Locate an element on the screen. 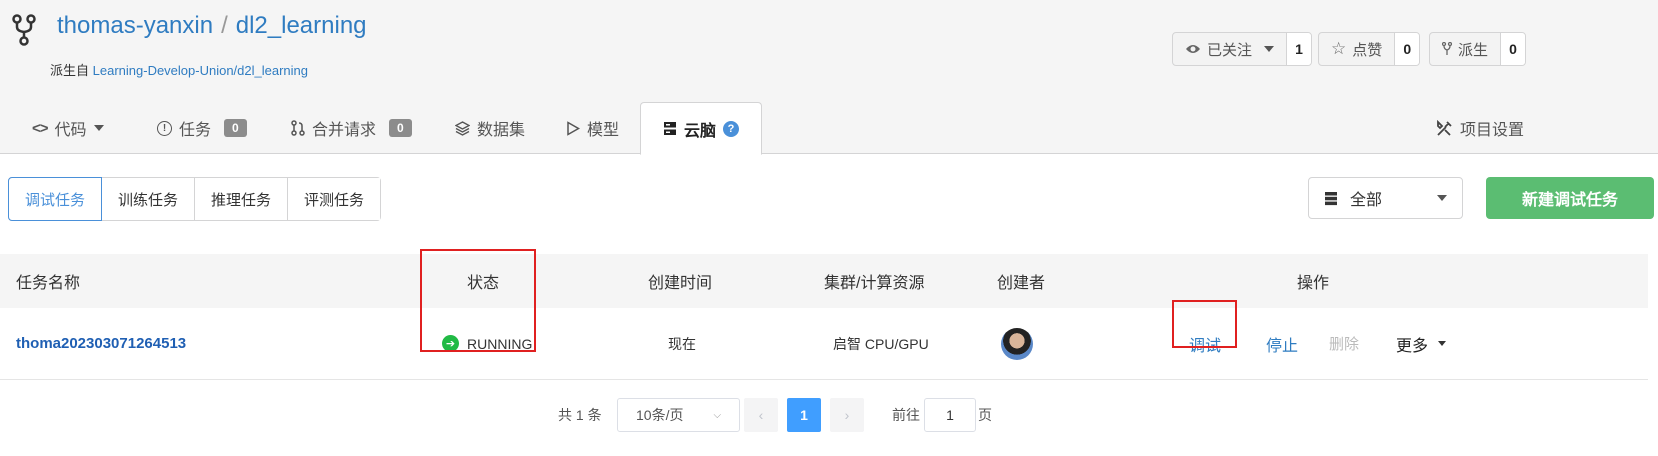 The image size is (1658, 456). forked-from-label: 派生自 is located at coordinates (70, 70).